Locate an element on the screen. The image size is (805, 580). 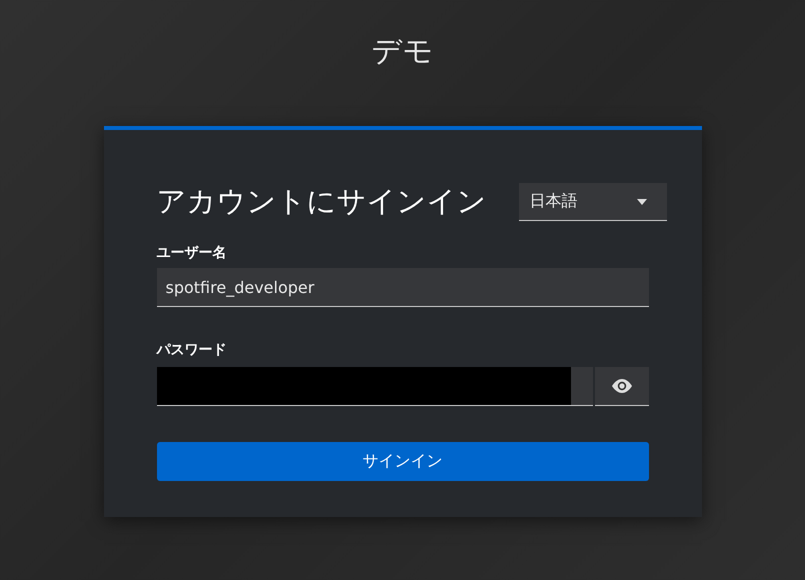
username-field: spotfire_developer is located at coordinates (402, 287).